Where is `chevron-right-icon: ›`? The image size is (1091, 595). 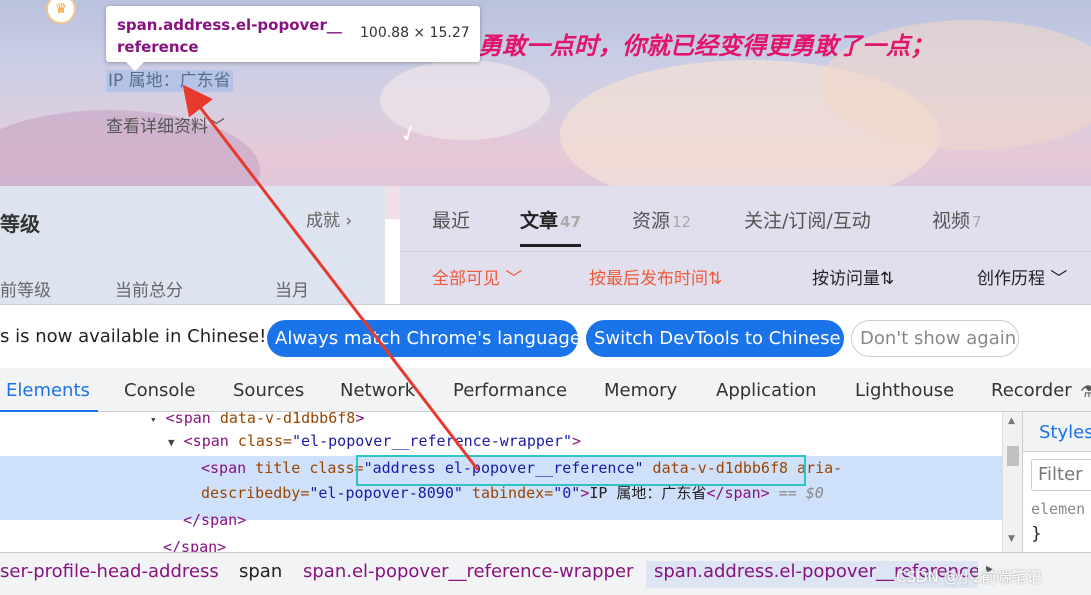 chevron-right-icon: › is located at coordinates (349, 221).